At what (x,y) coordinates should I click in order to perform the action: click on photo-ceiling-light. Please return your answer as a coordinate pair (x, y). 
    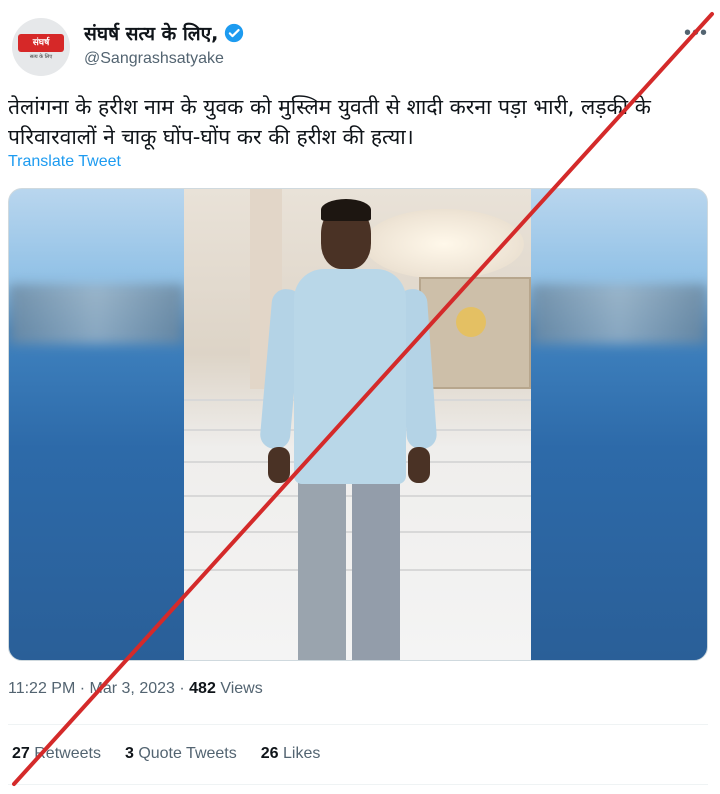
    Looking at the image, I should click on (444, 244).